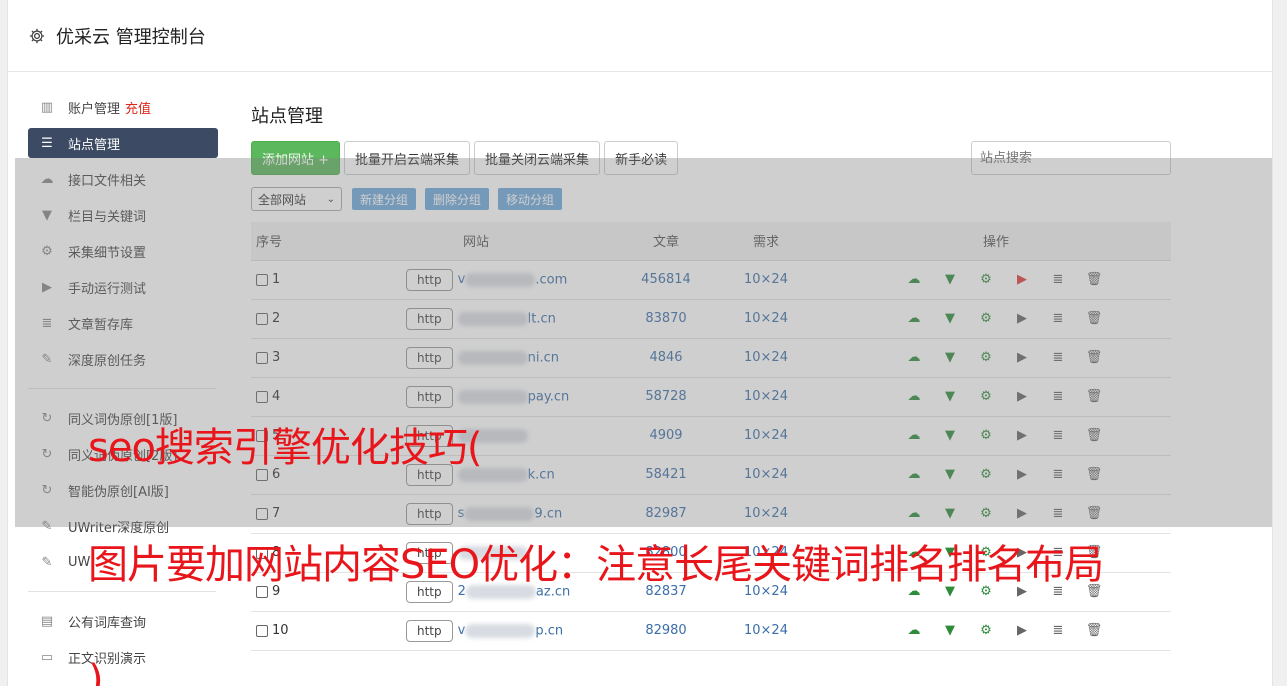 Image resolution: width=1287 pixels, height=686 pixels. Describe the element at coordinates (407, 158) in the screenshot. I see `batch-open-cloud-button: 批量开启云端采集` at that location.